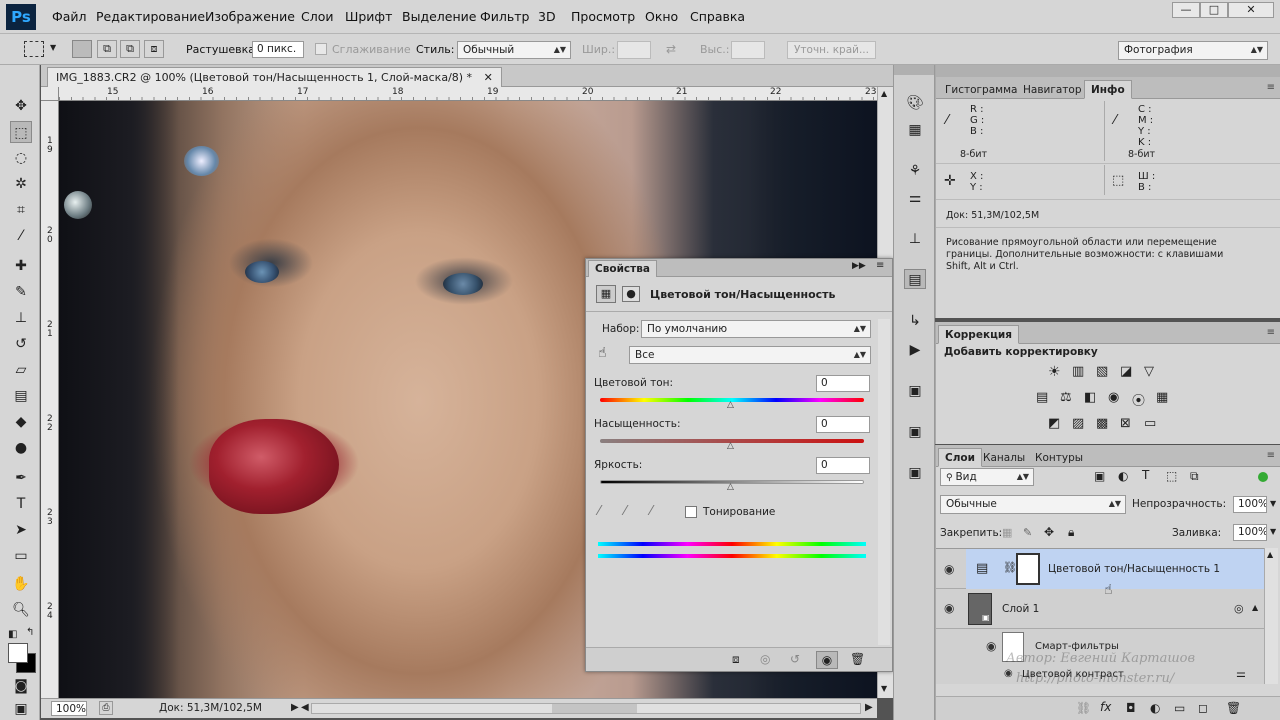 This screenshot has width=1280, height=720. Describe the element at coordinates (915, 130) in the screenshot. I see `swatches-panel-icon: ▦` at that location.